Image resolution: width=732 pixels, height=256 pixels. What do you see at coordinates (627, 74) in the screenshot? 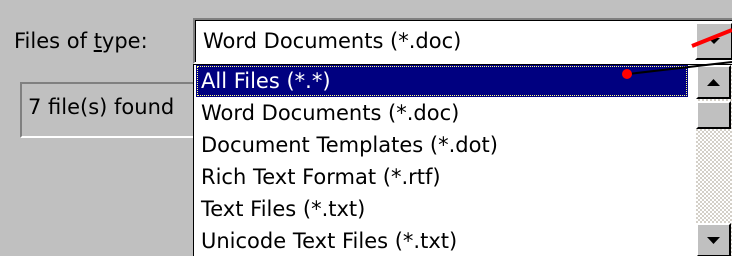
I see `annotation-red-dot` at bounding box center [627, 74].